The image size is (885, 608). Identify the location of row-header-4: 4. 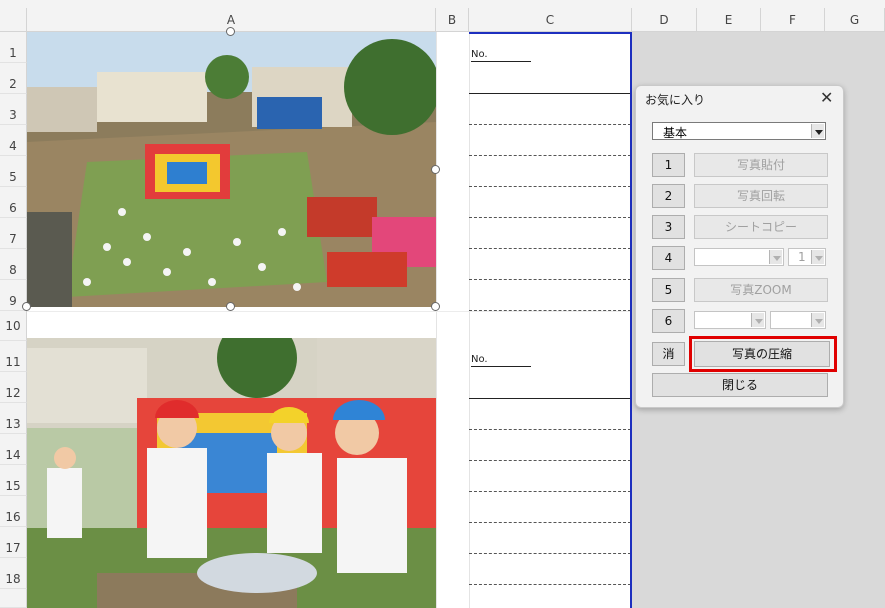
(13, 140).